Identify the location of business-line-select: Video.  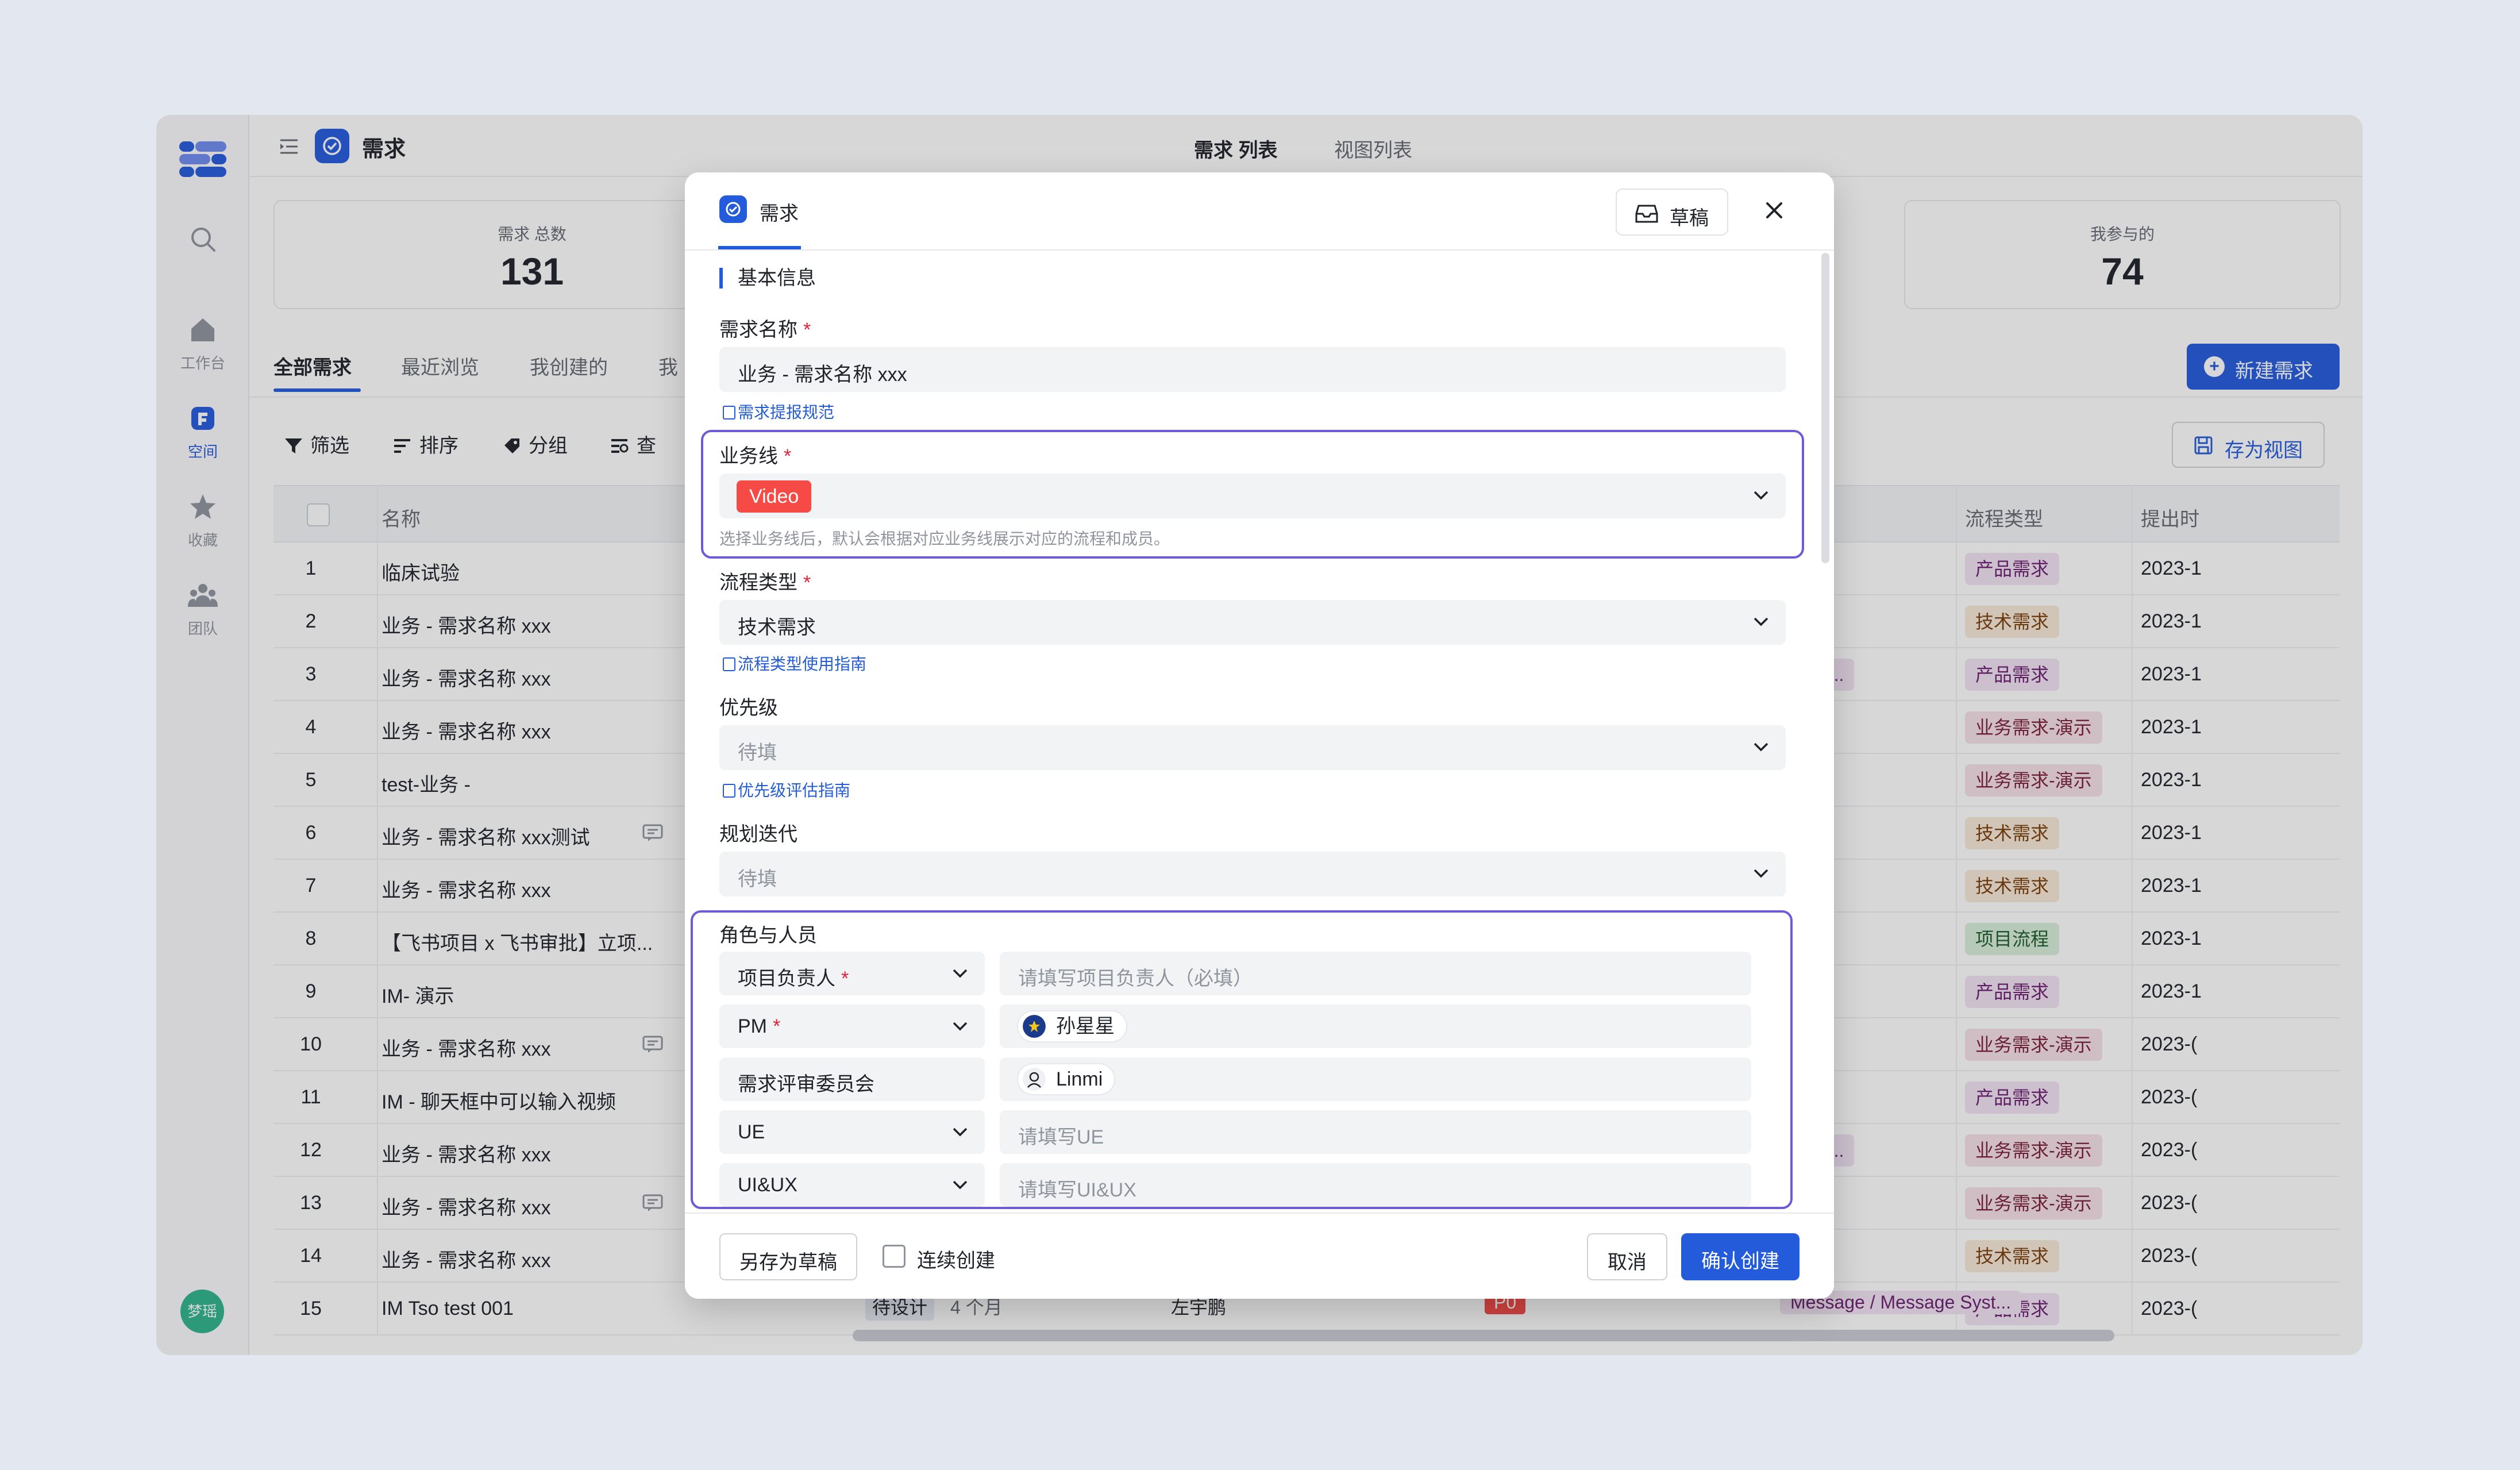
(1252, 496).